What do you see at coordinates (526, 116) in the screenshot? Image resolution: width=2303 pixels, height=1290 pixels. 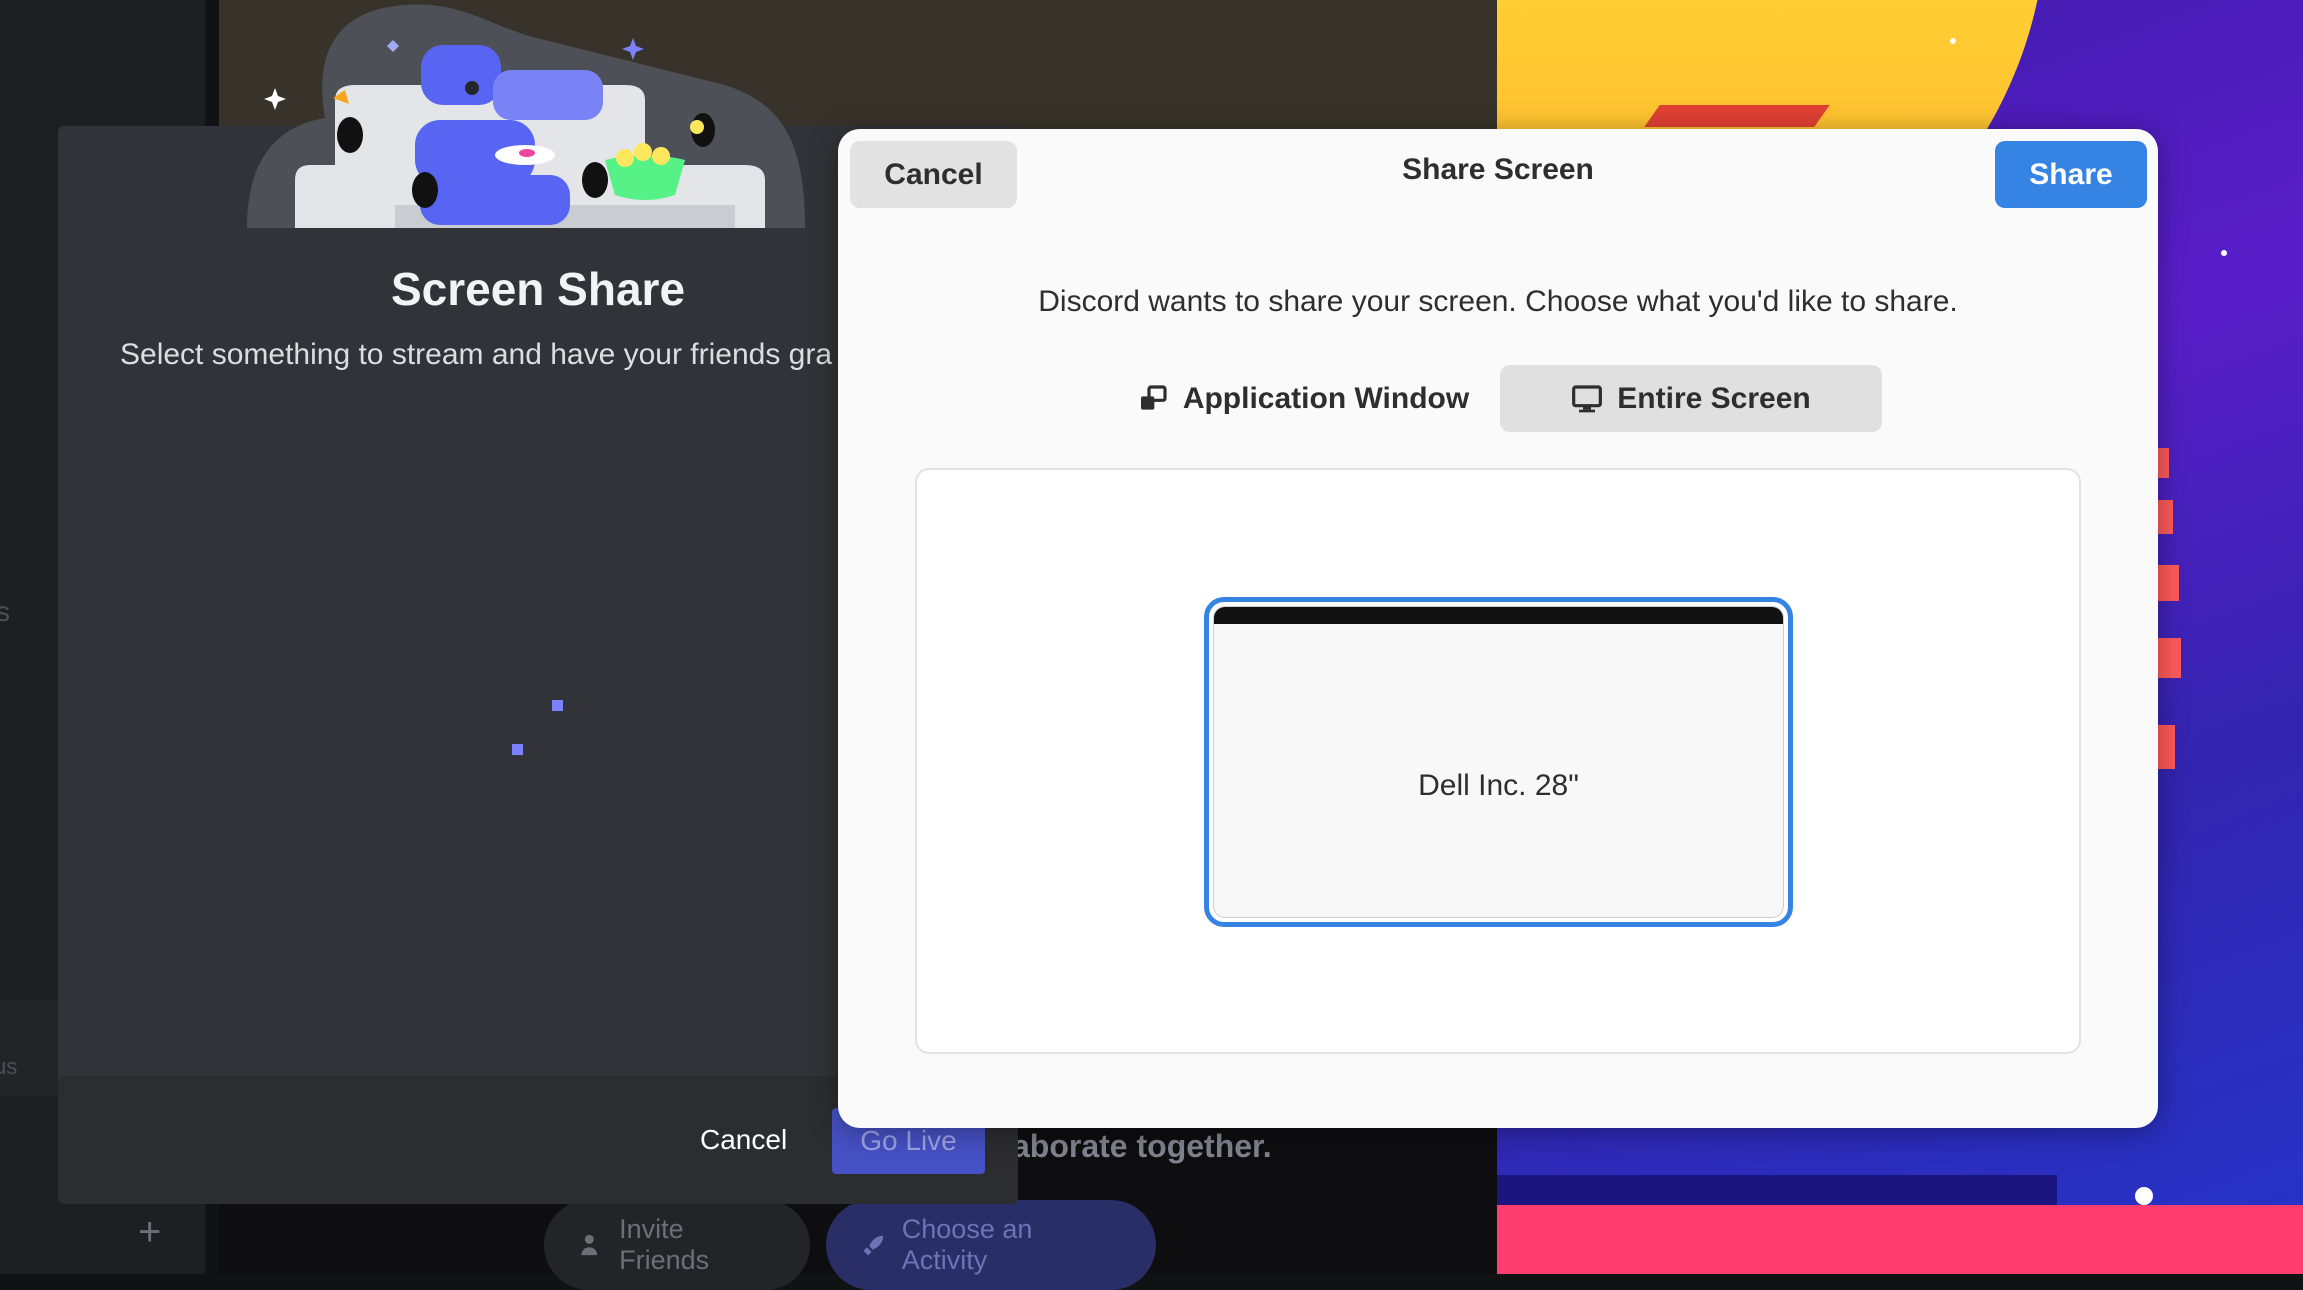 I see `screen-share-illustration` at bounding box center [526, 116].